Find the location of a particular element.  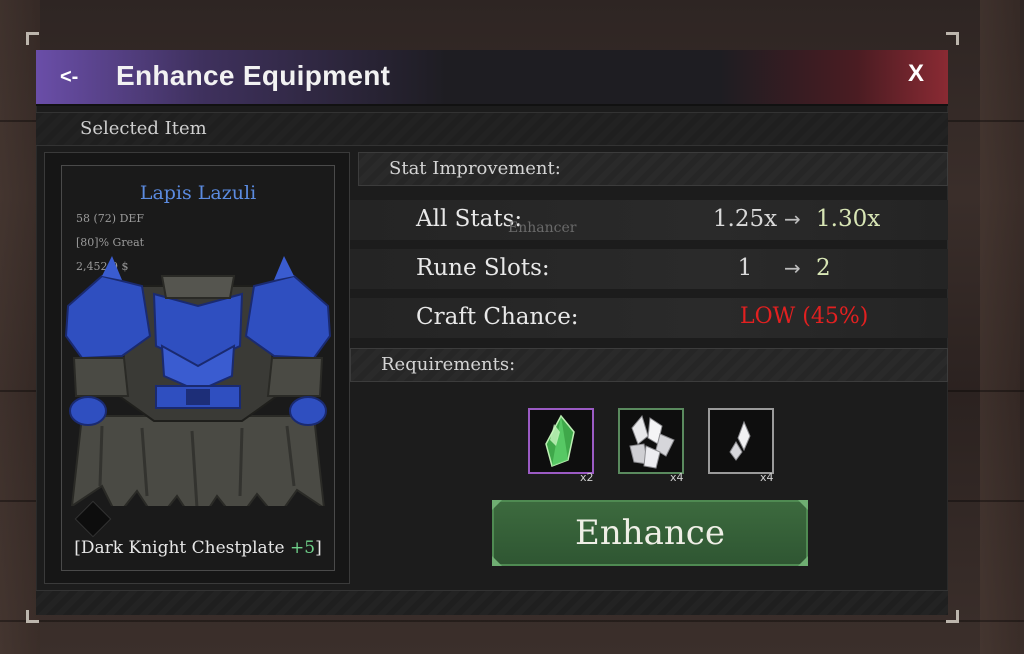

close-button: X is located at coordinates (916, 74).